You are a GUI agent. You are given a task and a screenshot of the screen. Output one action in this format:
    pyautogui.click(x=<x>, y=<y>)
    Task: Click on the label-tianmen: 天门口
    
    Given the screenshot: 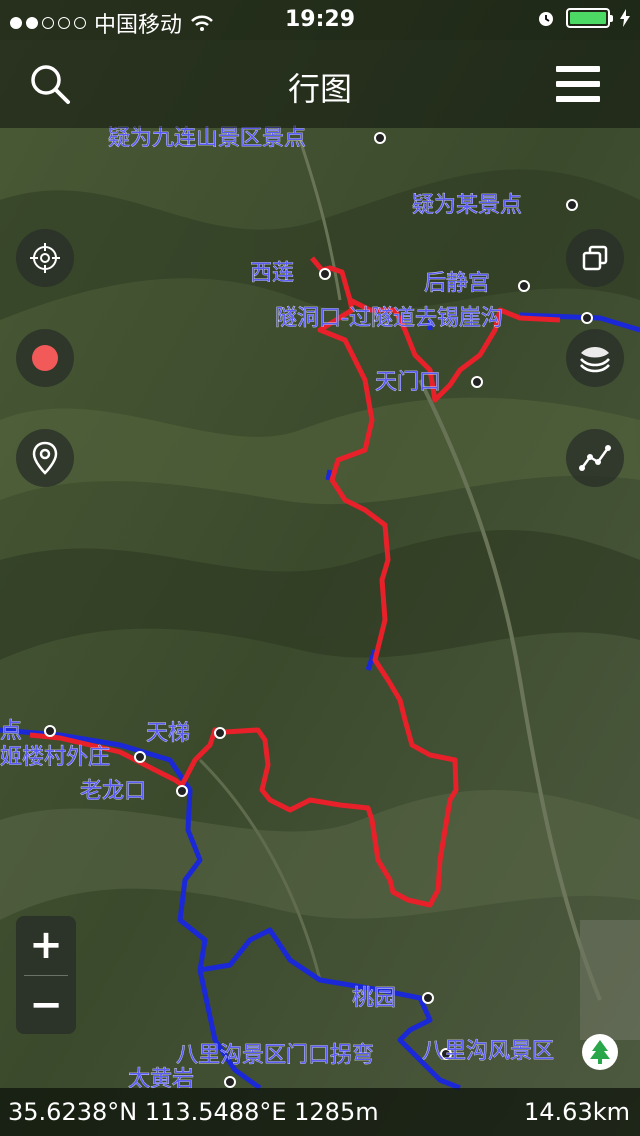 What is the action you would take?
    pyautogui.click(x=408, y=382)
    